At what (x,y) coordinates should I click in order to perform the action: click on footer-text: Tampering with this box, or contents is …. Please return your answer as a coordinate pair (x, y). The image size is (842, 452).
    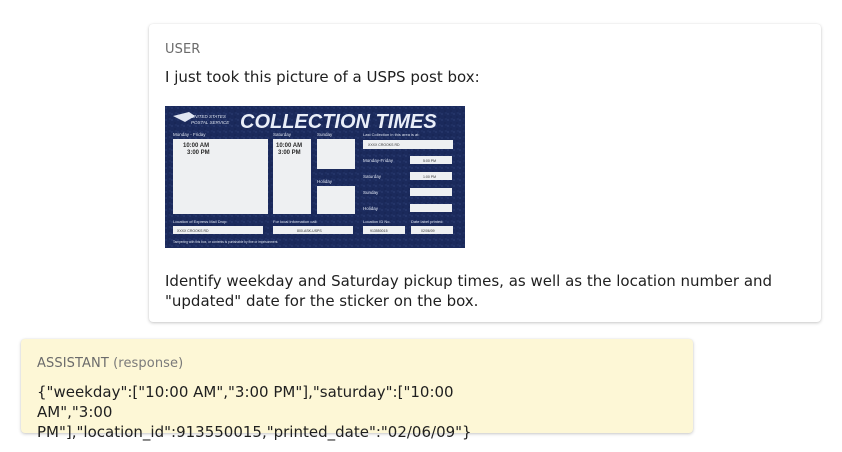
    Looking at the image, I should click on (225, 242).